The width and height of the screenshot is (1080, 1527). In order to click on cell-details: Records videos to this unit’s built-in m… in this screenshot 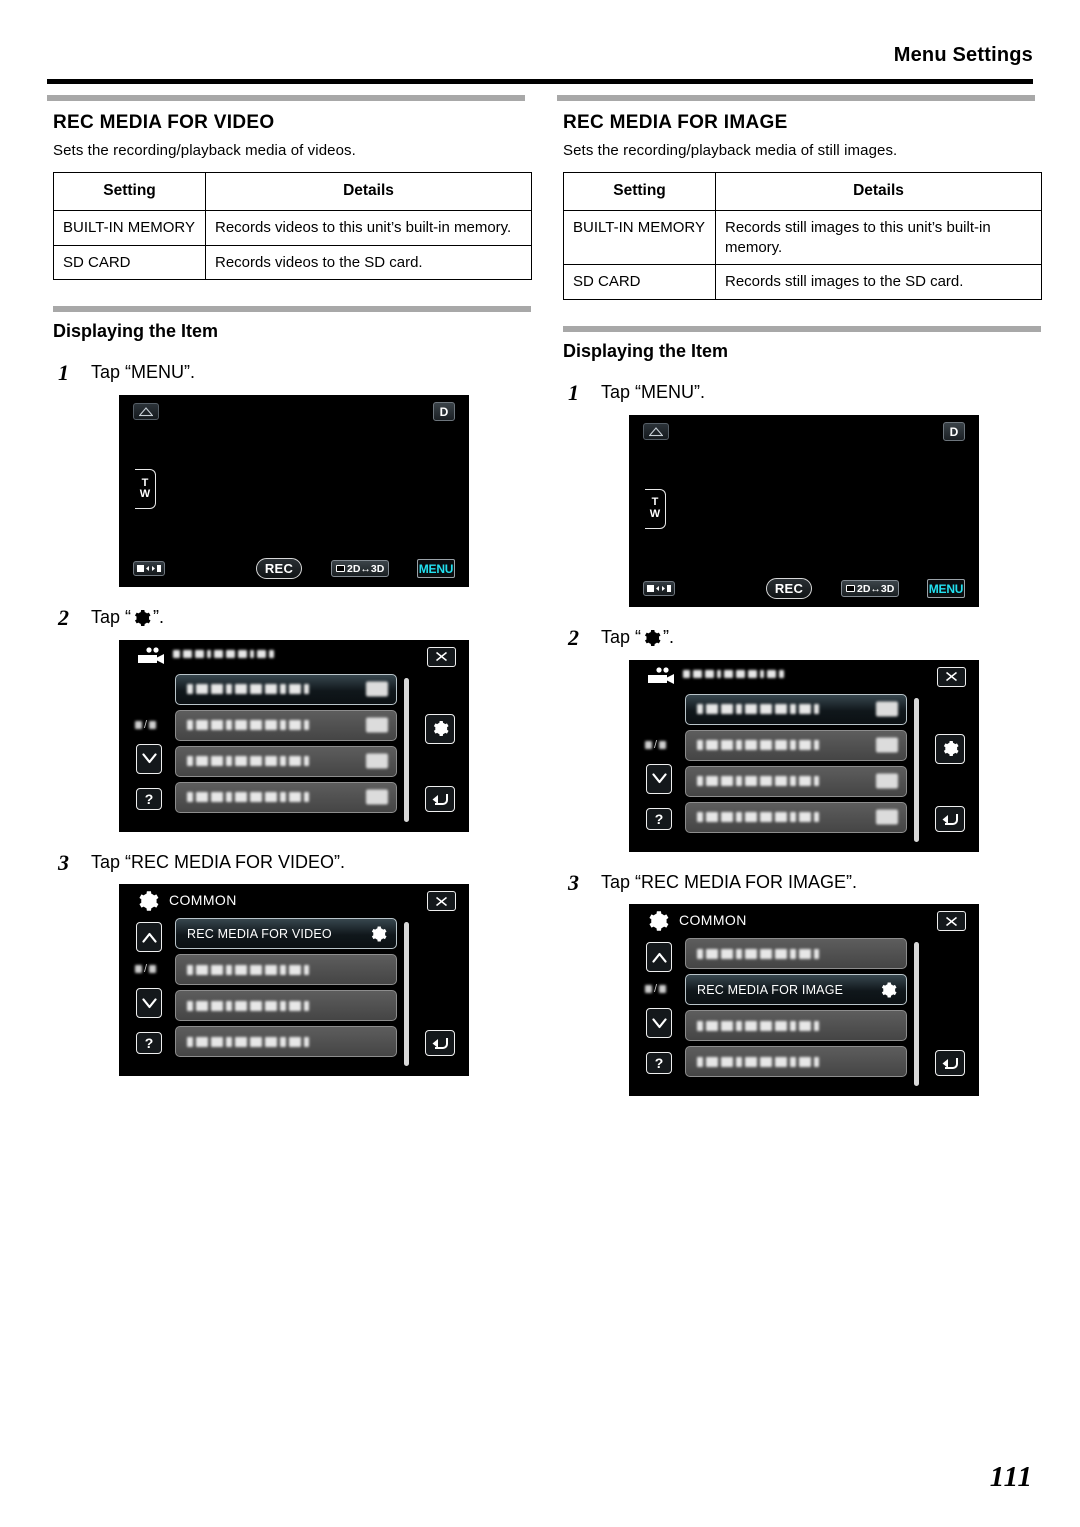, I will do `click(368, 227)`.